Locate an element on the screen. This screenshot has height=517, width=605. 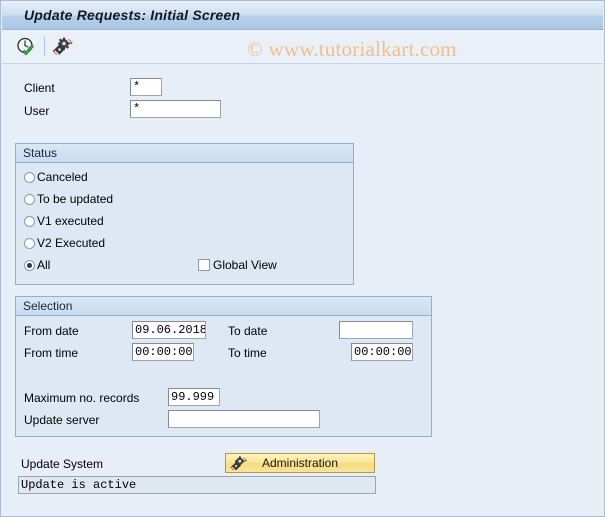
administration-button-label: Administration is located at coordinates (300, 463).